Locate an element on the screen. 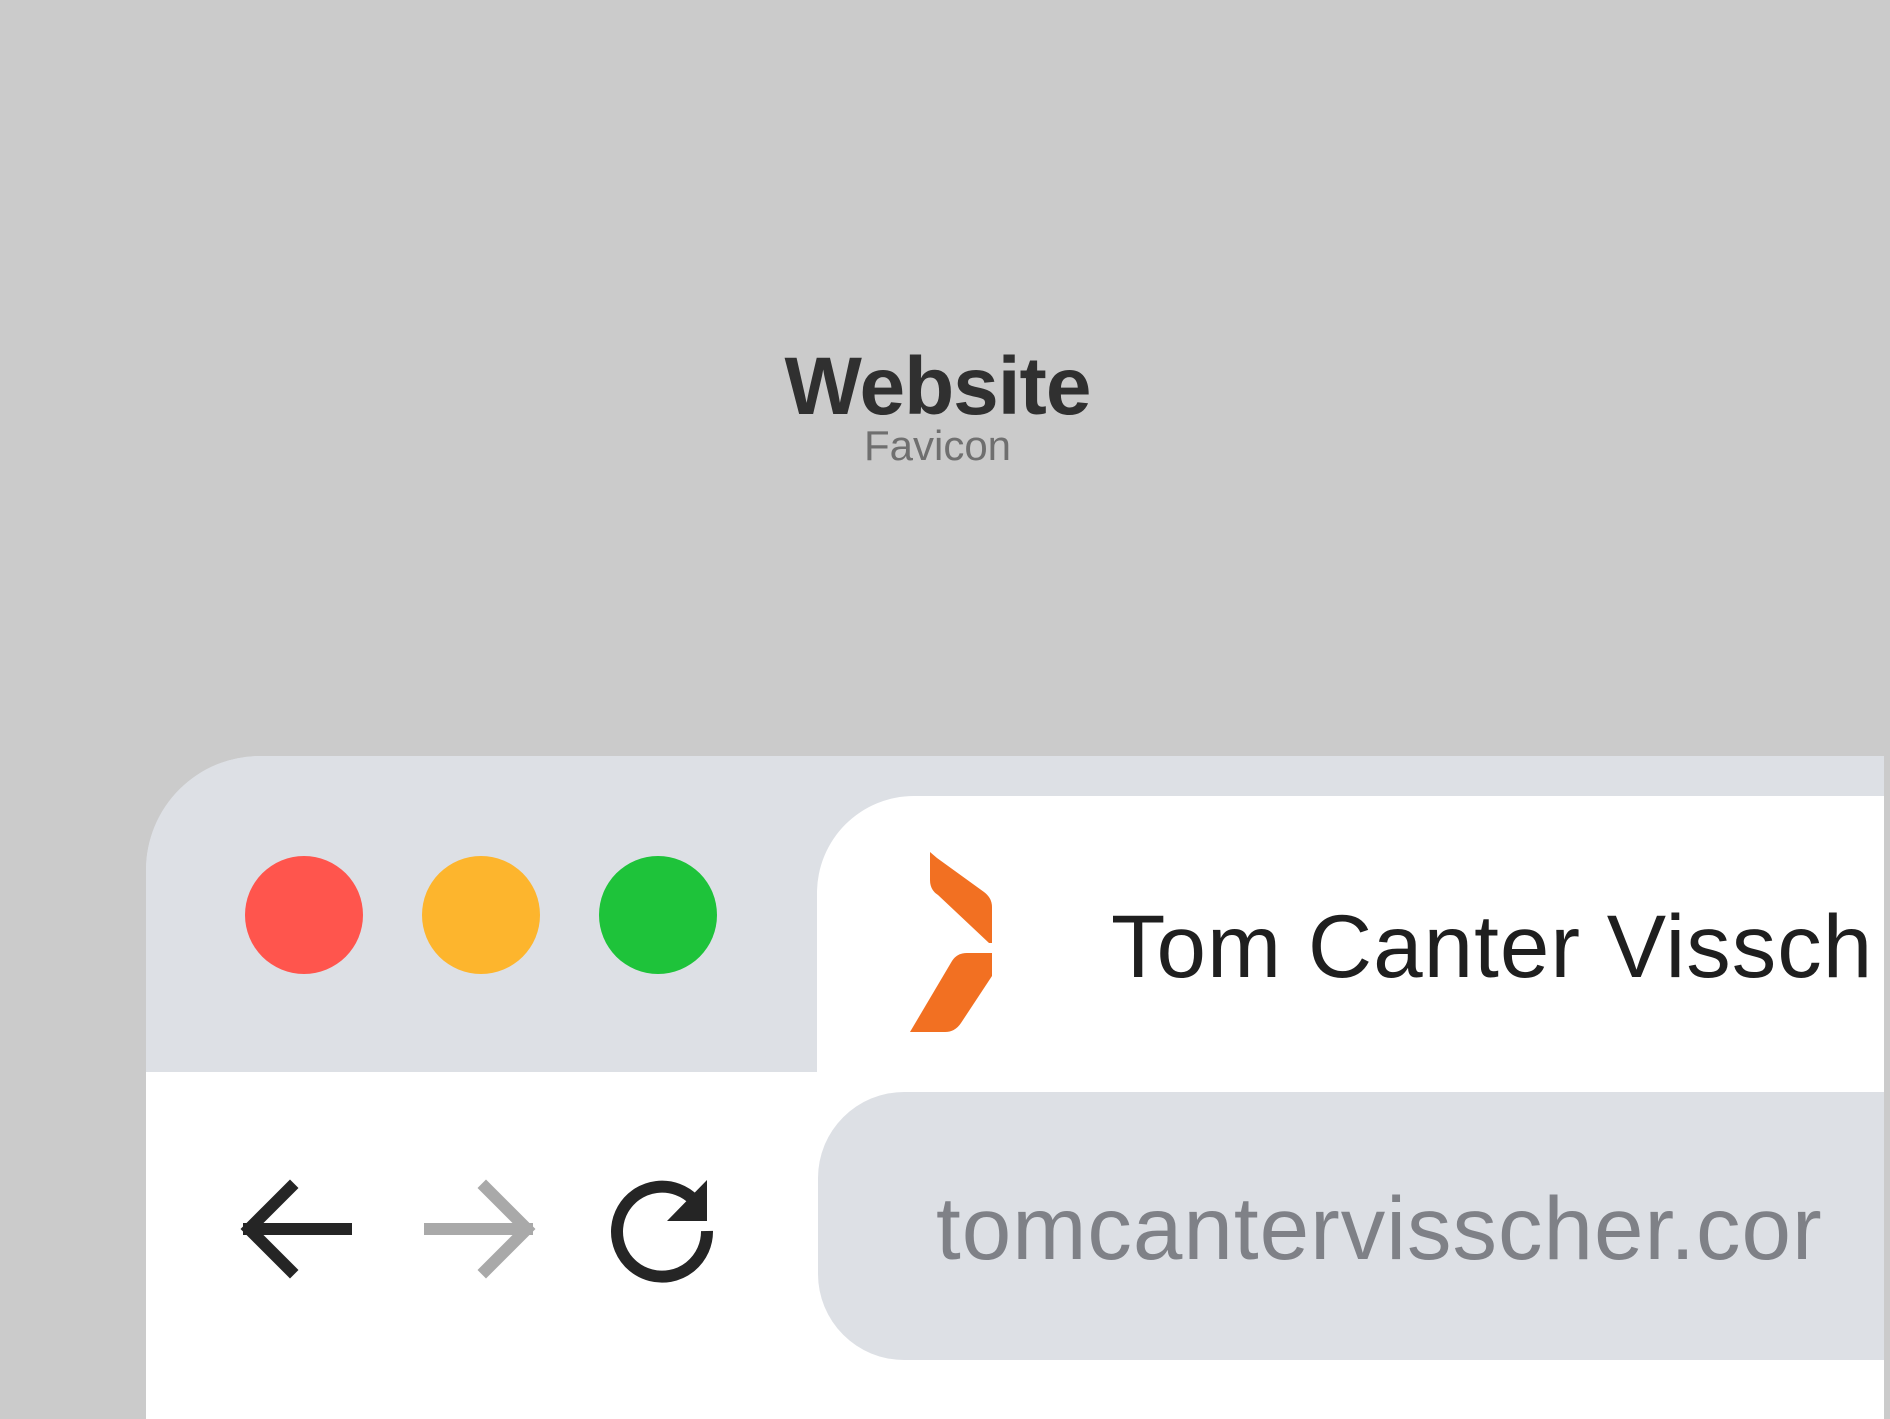 The width and height of the screenshot is (1890, 1419). close-window-button is located at coordinates (304, 915).